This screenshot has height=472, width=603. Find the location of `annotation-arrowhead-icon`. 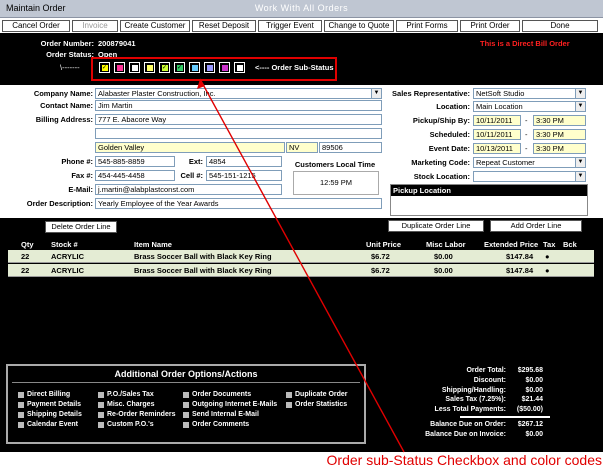

annotation-arrowhead-icon is located at coordinates (201, 84).